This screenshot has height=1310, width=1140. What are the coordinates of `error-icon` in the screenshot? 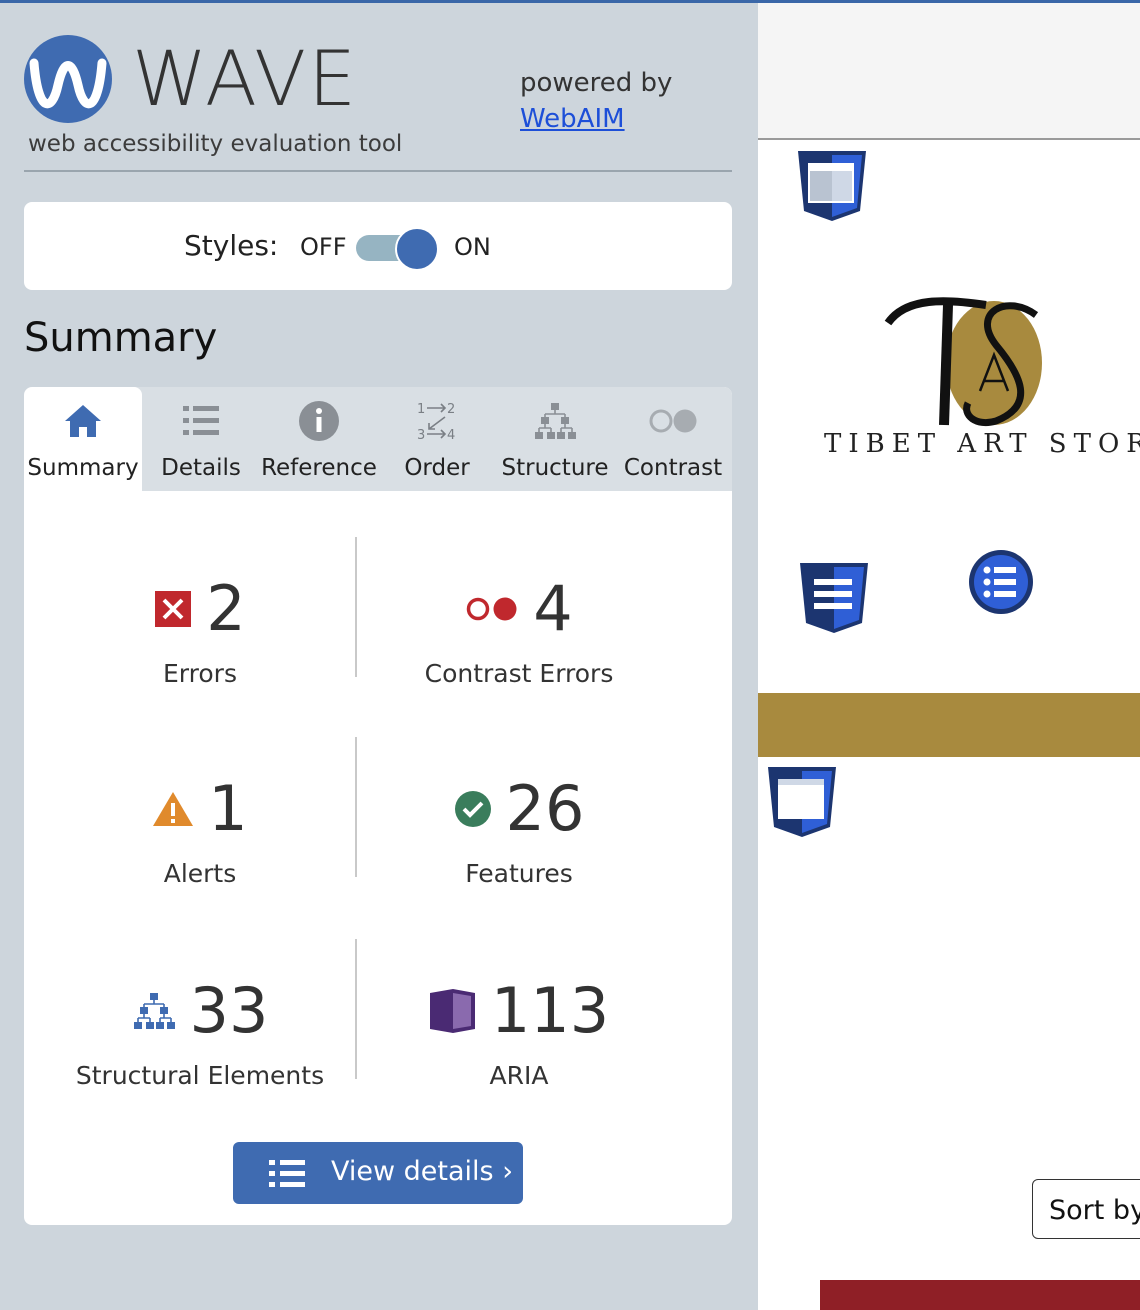 It's located at (173, 609).